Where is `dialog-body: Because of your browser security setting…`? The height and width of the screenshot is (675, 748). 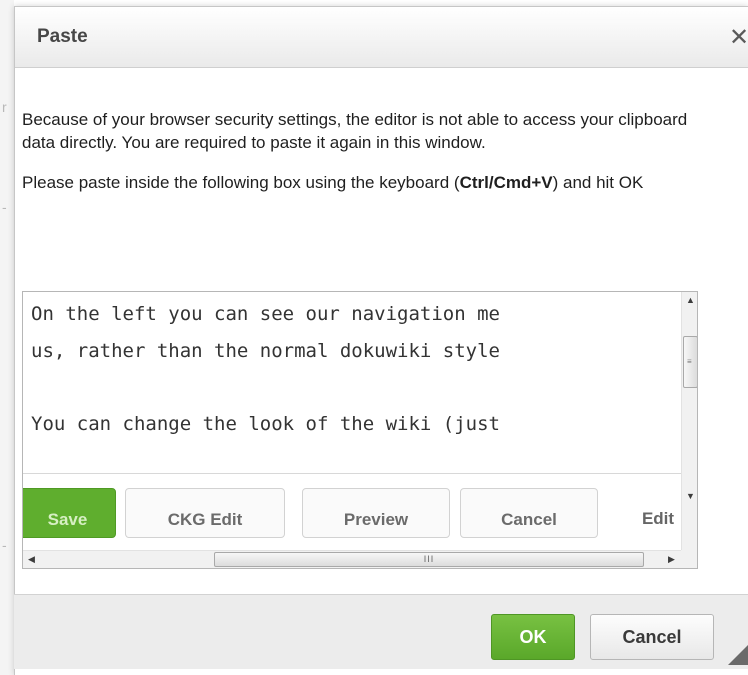 dialog-body: Because of your browser security setting… is located at coordinates (367, 151).